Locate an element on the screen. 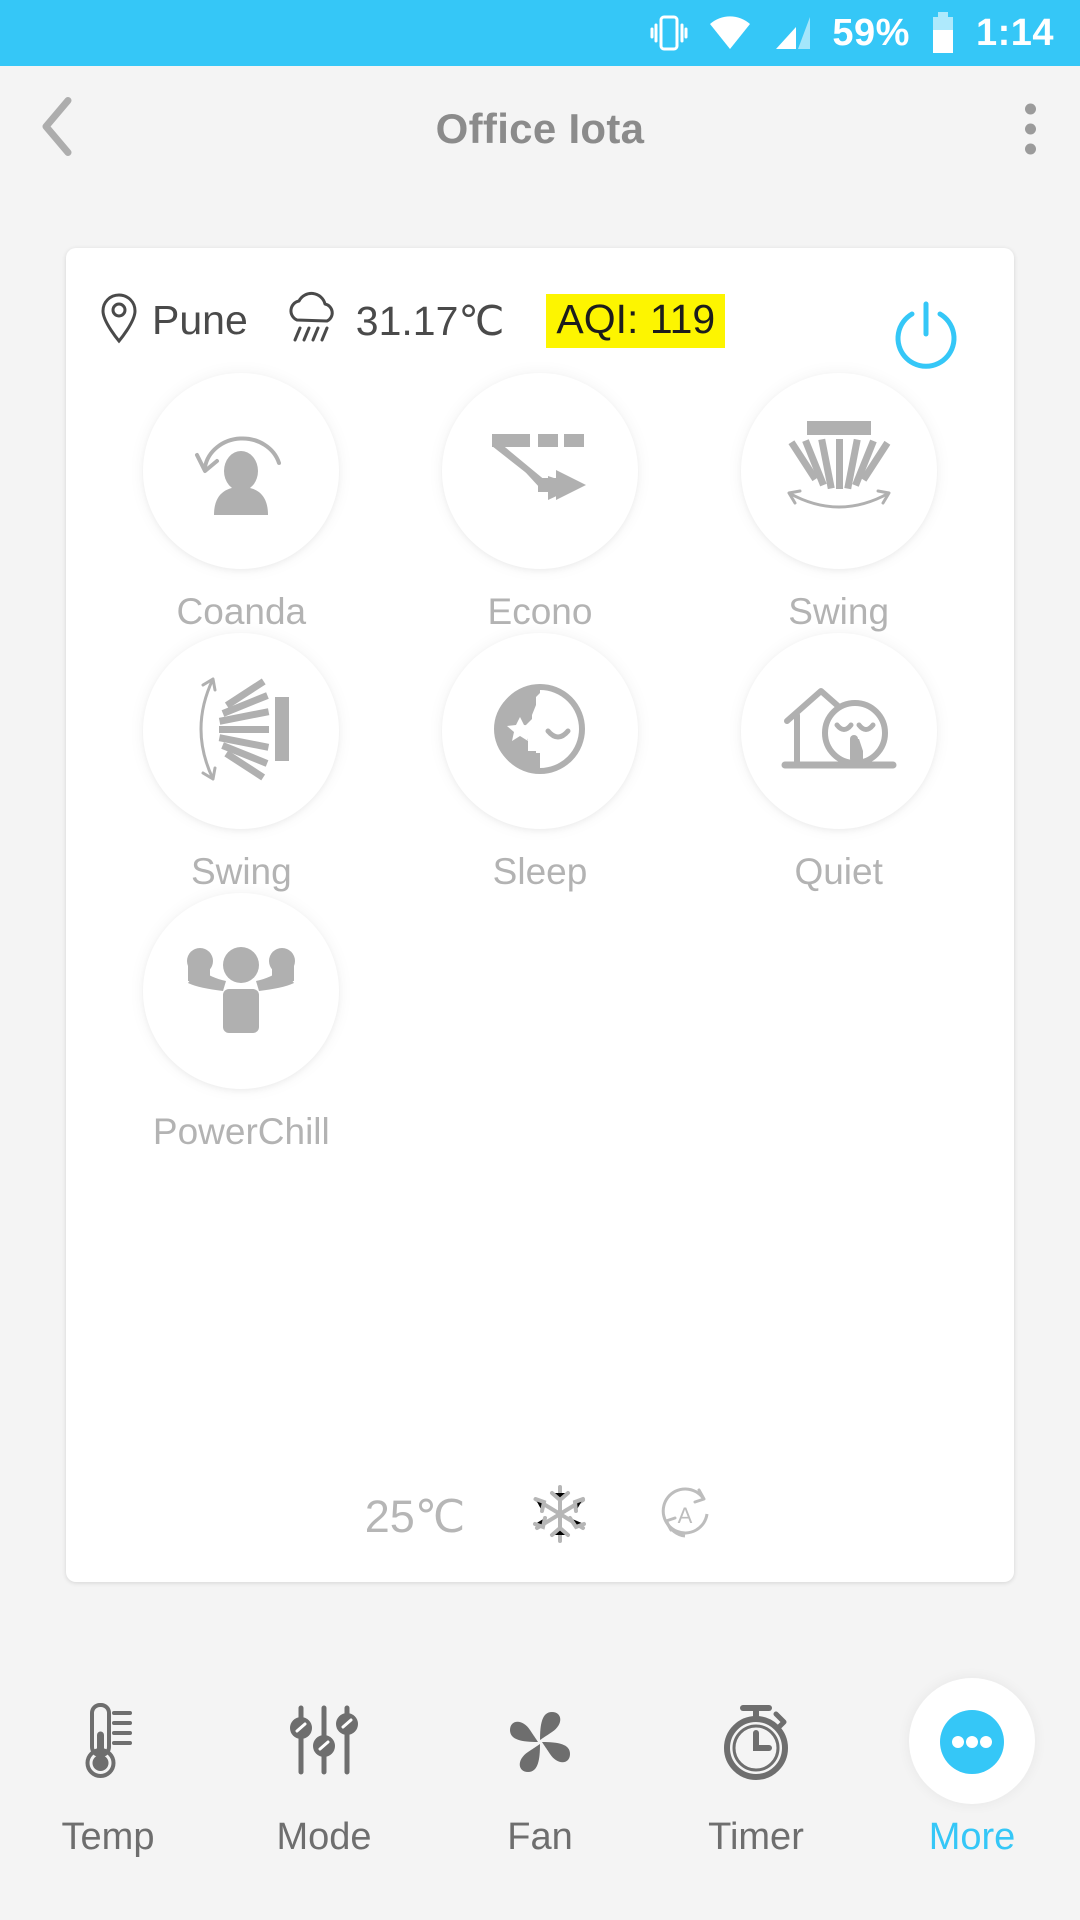 The height and width of the screenshot is (1920, 1080). cellular-signal-icon is located at coordinates (792, 33).